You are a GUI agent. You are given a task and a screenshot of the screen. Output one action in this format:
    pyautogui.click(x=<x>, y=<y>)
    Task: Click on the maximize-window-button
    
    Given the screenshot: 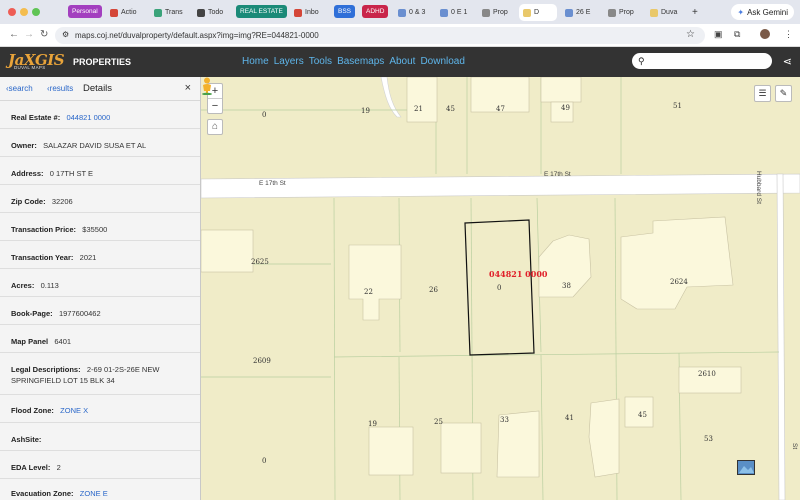 What is the action you would take?
    pyautogui.click(x=36, y=12)
    